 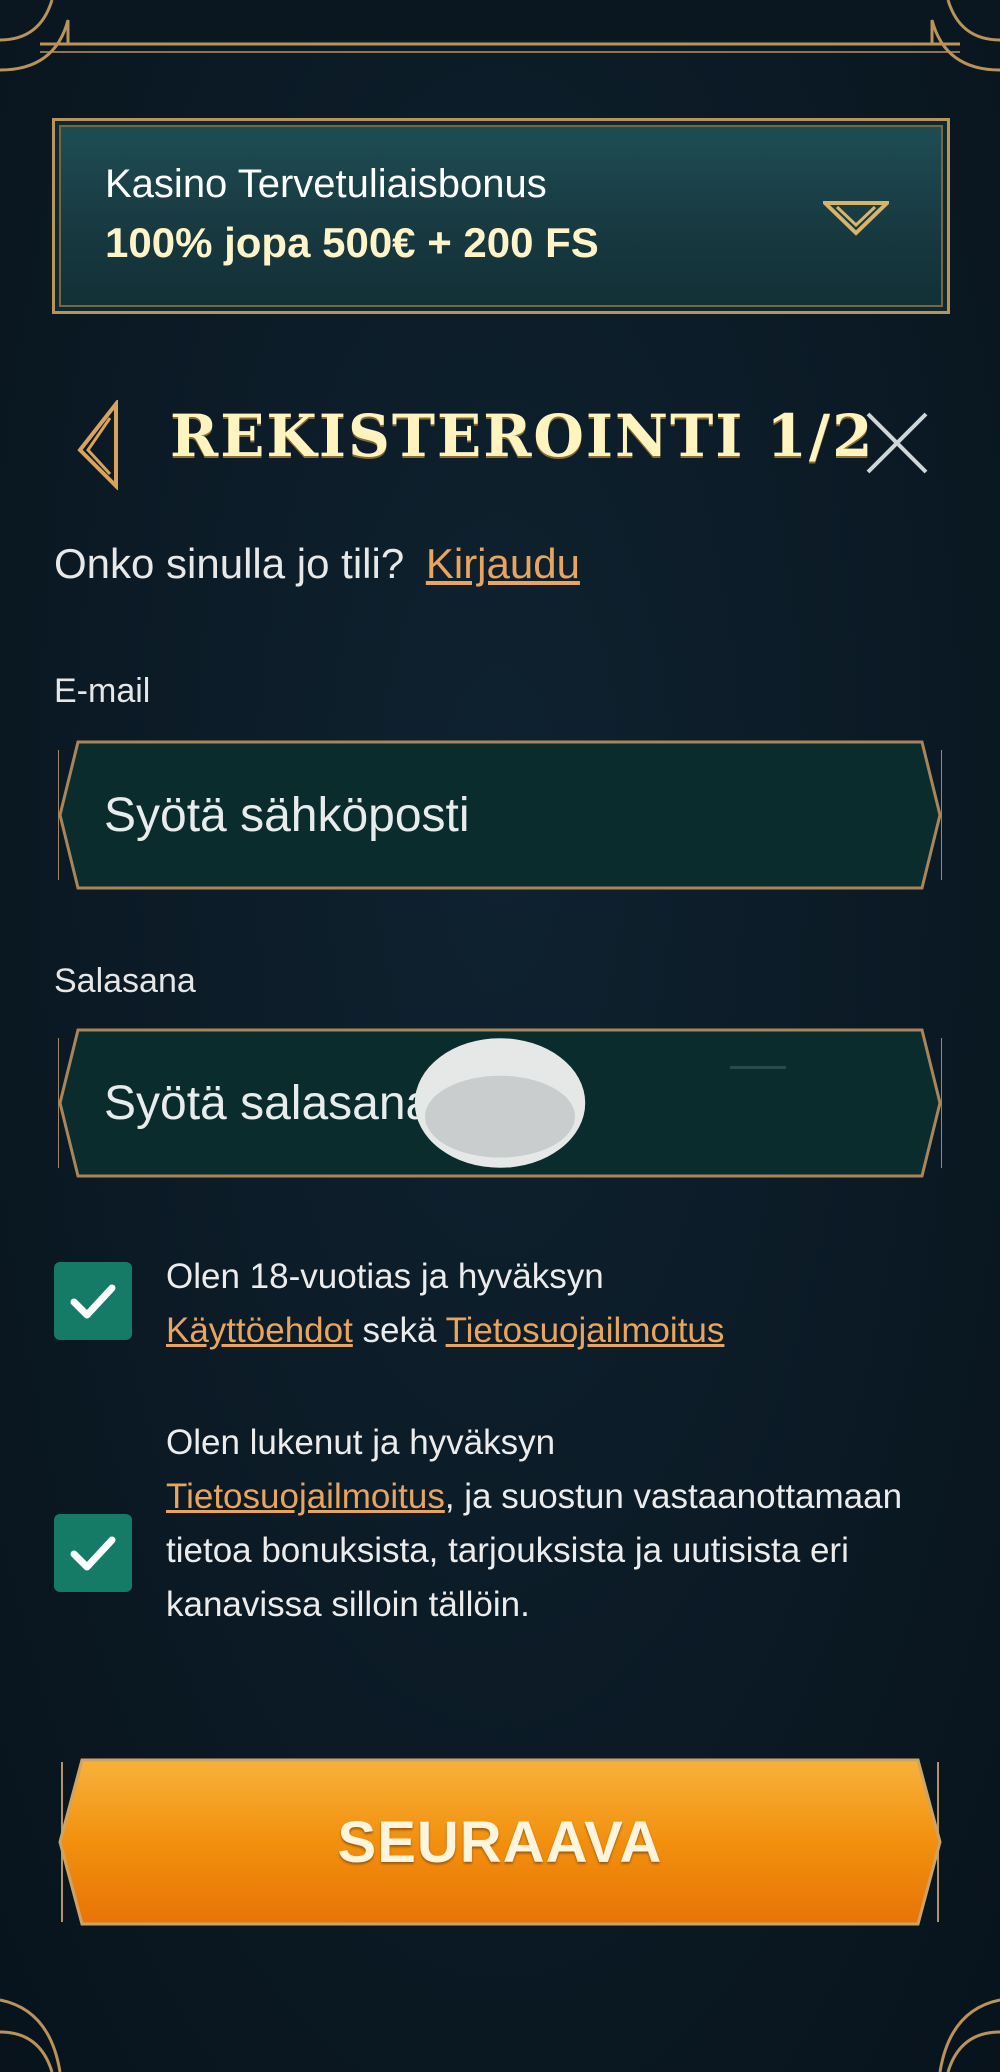 I want to click on marketing-consent-checkbox, so click(x=93, y=1553).